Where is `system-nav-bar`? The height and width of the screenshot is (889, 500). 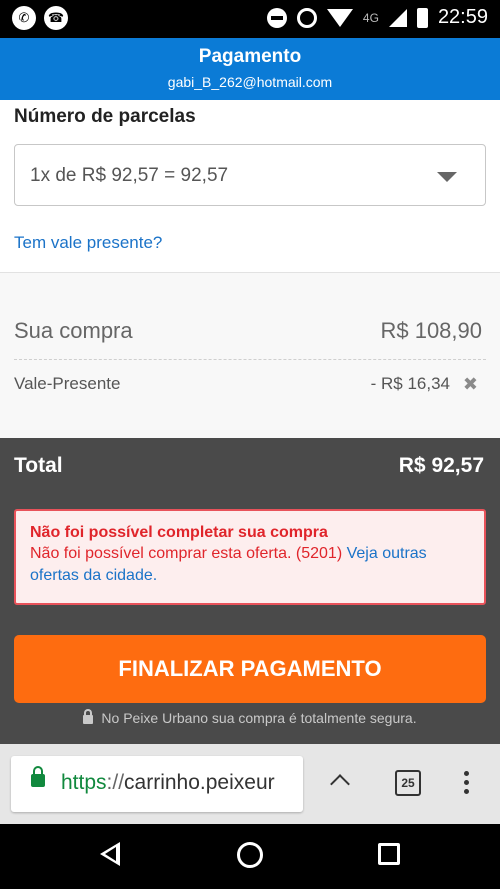
system-nav-bar is located at coordinates (250, 856).